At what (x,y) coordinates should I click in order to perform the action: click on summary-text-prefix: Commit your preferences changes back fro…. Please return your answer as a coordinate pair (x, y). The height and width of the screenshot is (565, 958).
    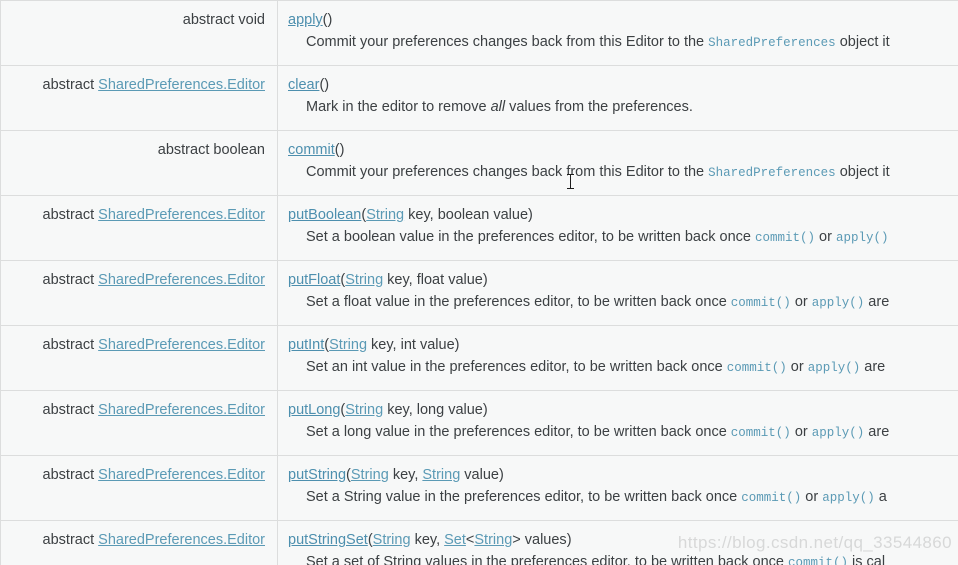
    Looking at the image, I should click on (507, 172).